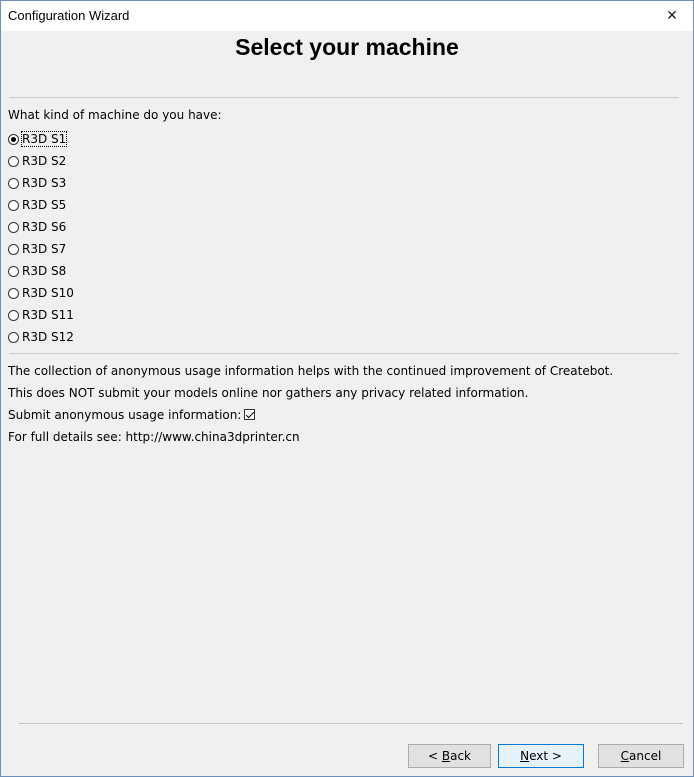 The image size is (694, 777). Describe the element at coordinates (48, 337) in the screenshot. I see `machine-option-label: R3D S12` at that location.